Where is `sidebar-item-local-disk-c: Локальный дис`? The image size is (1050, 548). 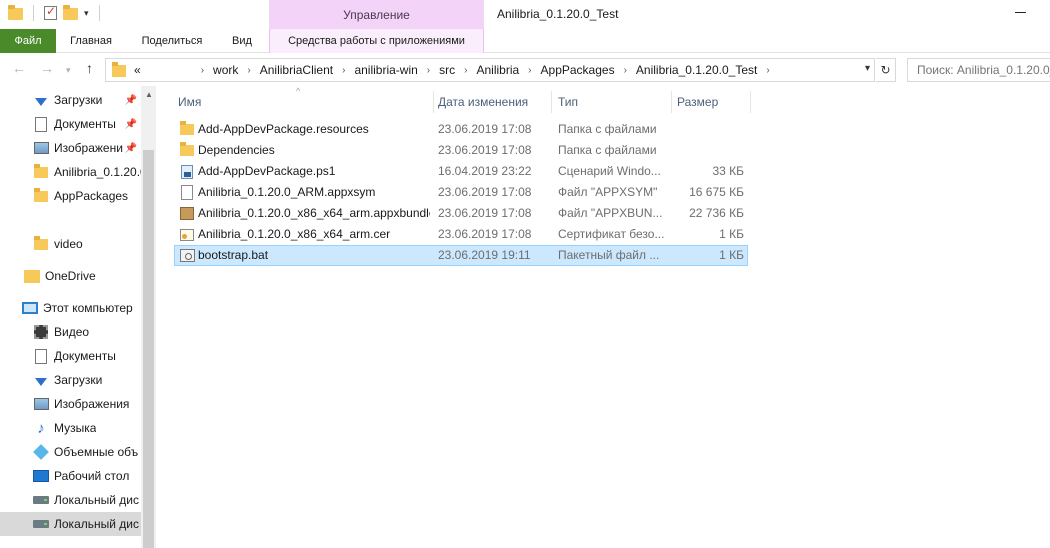
sidebar-item-local-disk-c: Локальный дис is located at coordinates (70, 500).